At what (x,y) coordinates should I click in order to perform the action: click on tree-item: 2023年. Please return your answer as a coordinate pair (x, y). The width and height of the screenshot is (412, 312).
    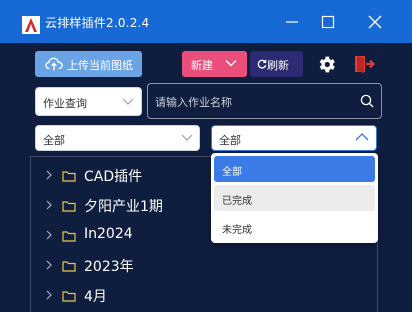
    Looking at the image, I should click on (121, 266).